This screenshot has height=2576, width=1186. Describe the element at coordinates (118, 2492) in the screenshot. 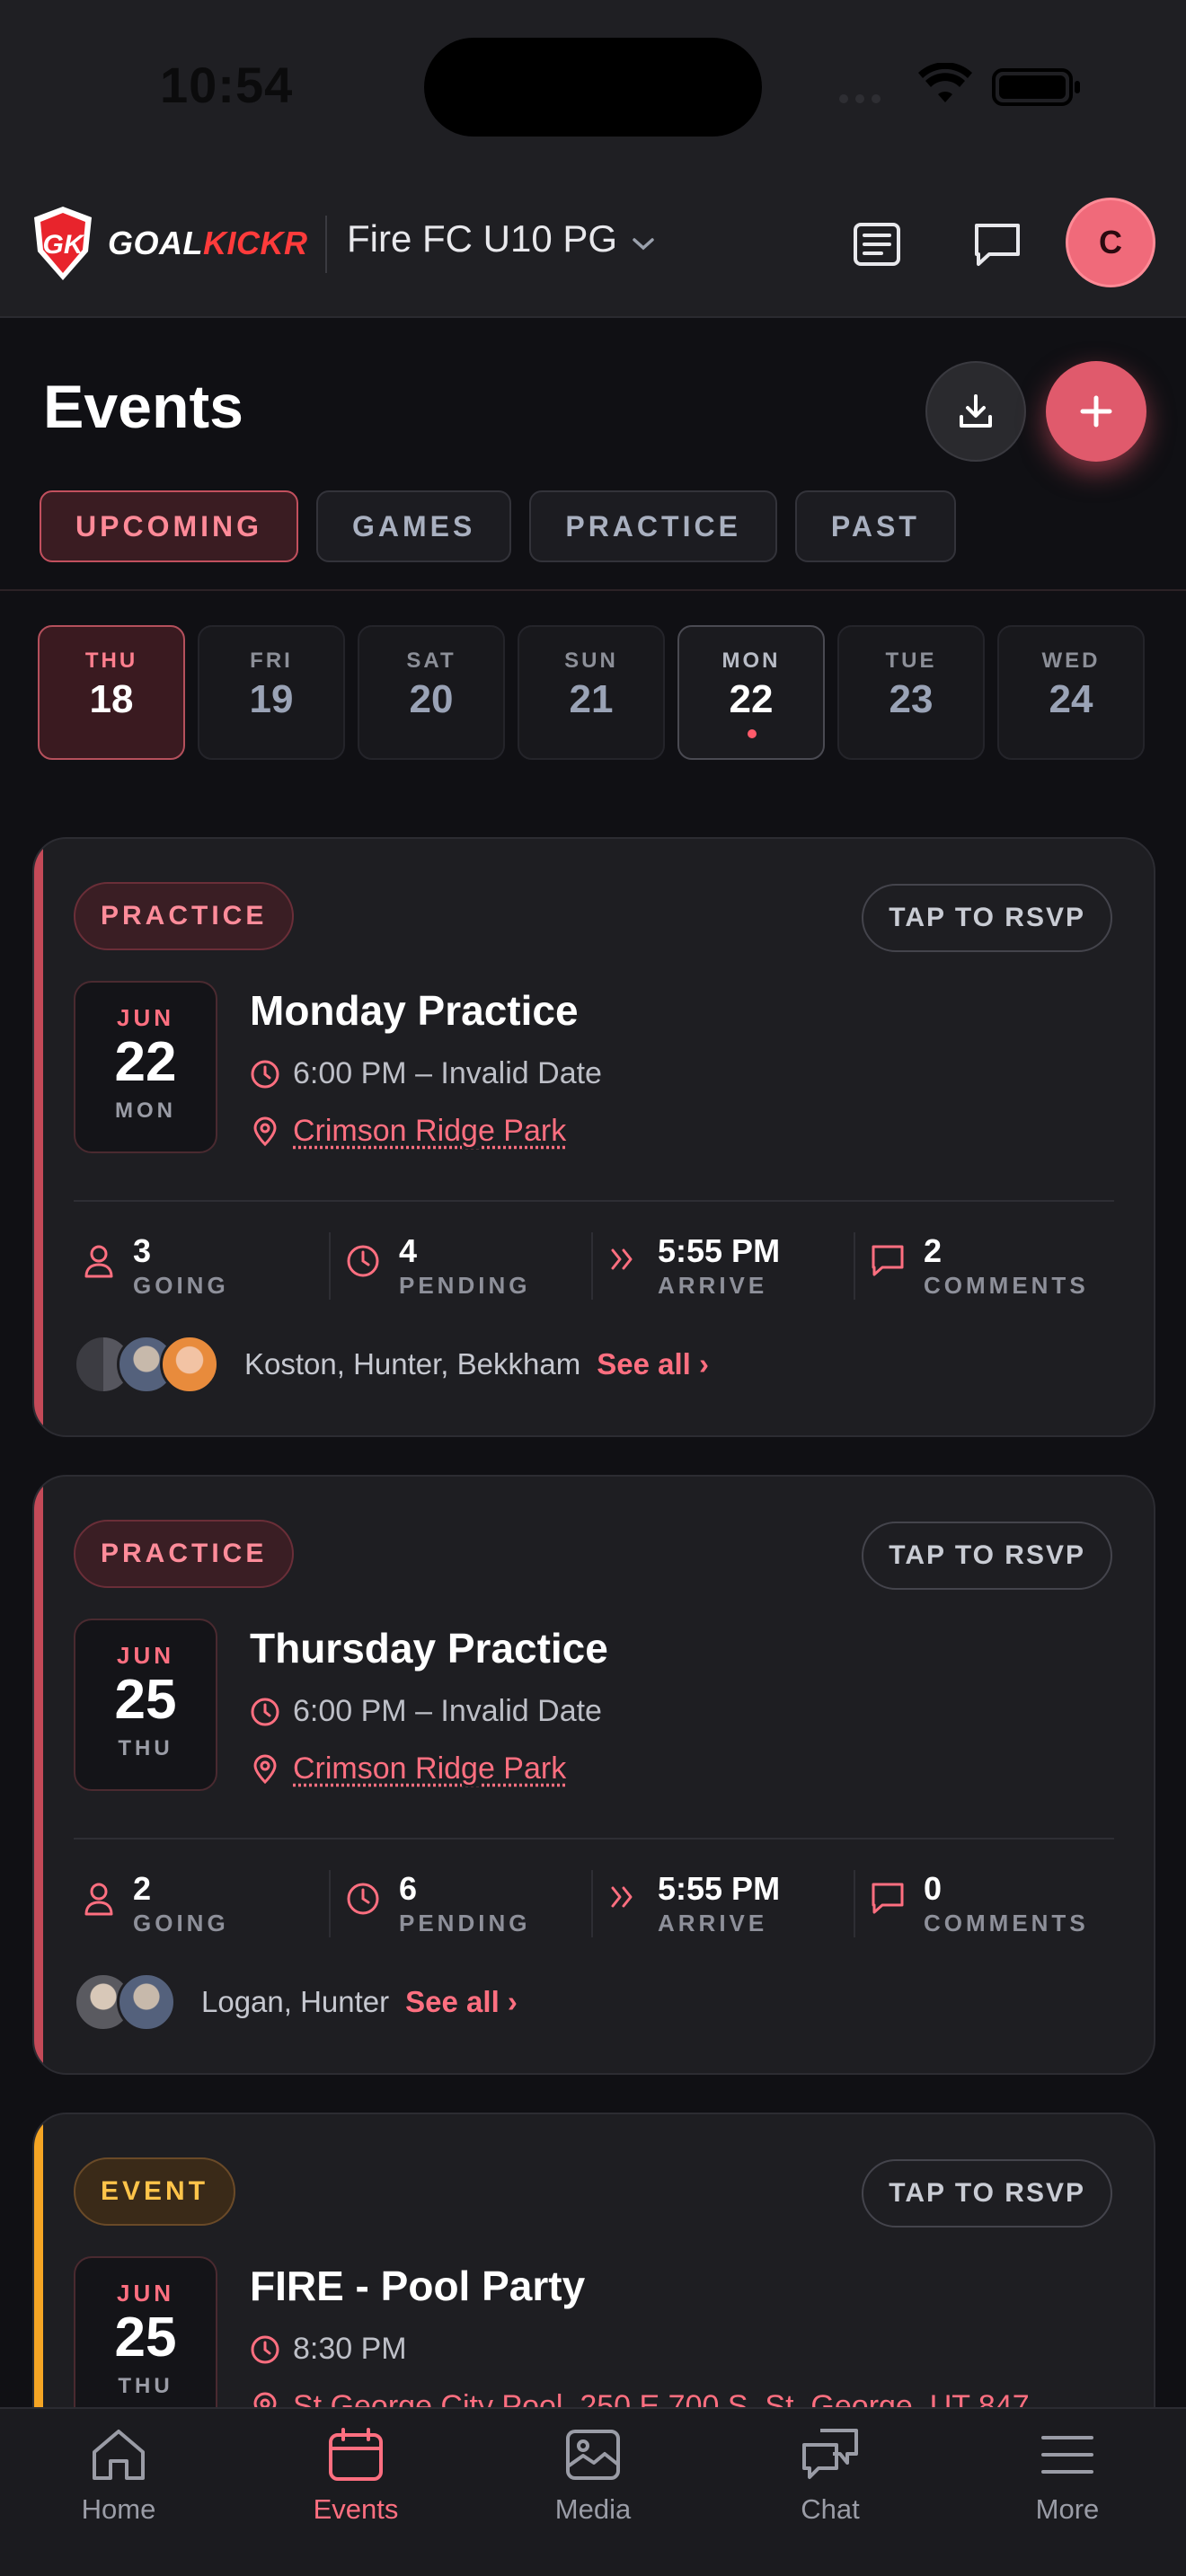

I see `nav-home: Home` at that location.